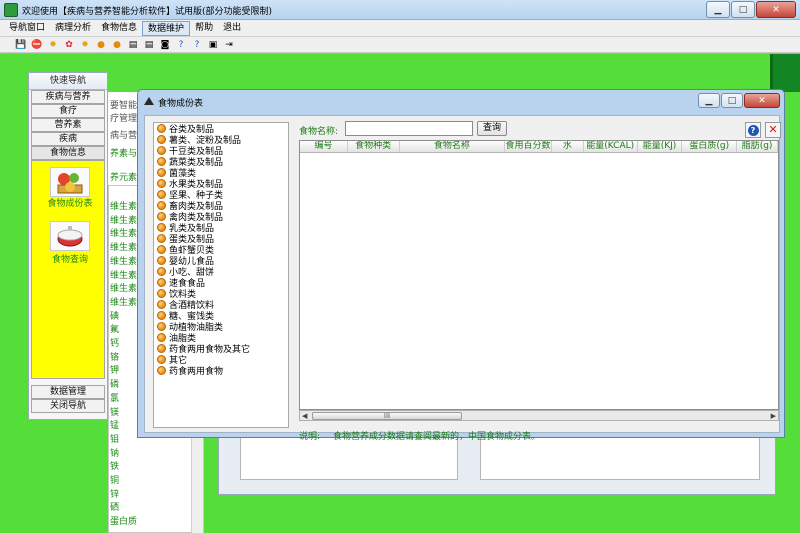  Describe the element at coordinates (114, 397) in the screenshot. I see `nutrient-item: 氯` at that location.